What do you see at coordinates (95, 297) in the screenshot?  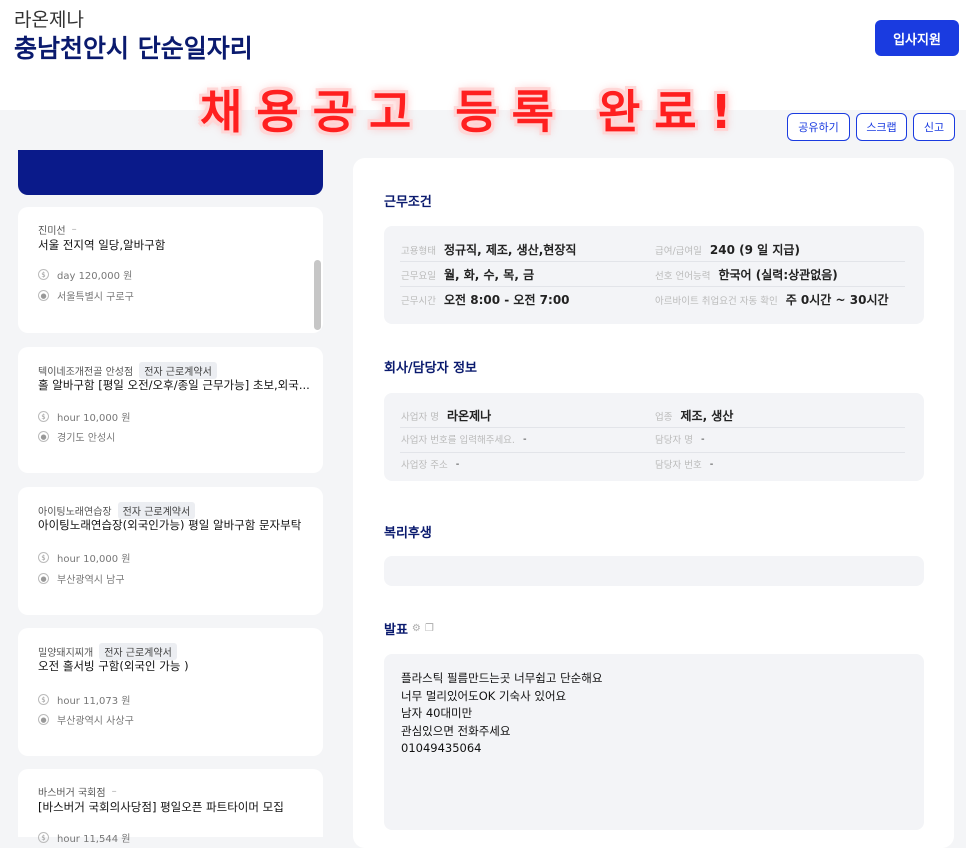 I see `card-location: 서울특별시 구로구` at bounding box center [95, 297].